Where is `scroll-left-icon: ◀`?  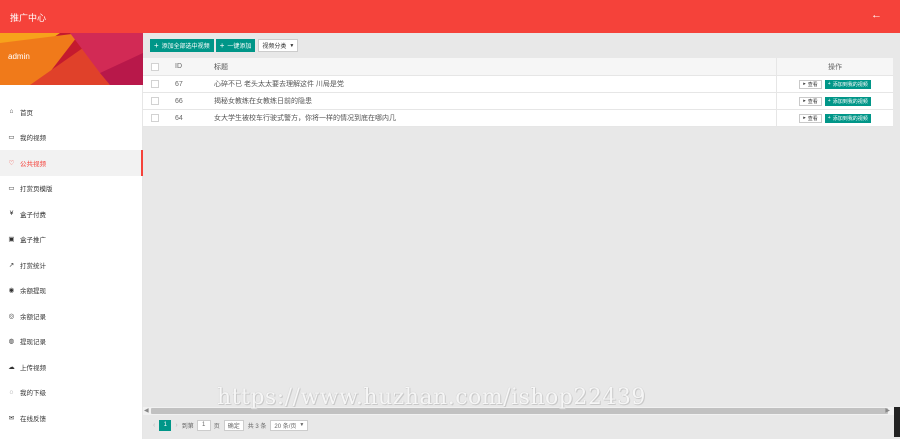 scroll-left-icon: ◀ is located at coordinates (146, 410).